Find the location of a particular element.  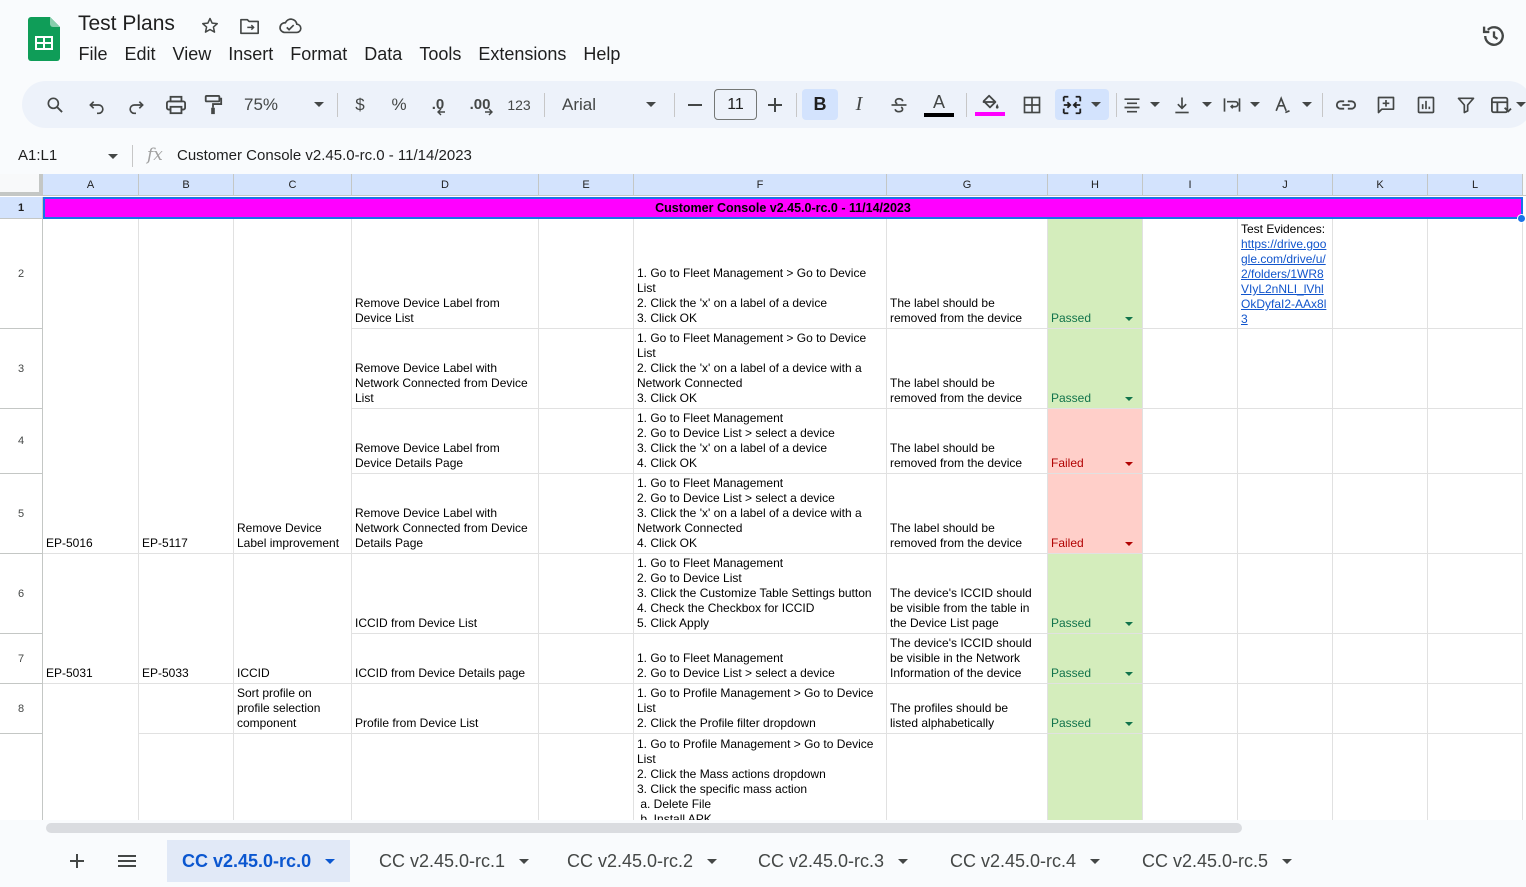

cell-l8 is located at coordinates (1475, 709).